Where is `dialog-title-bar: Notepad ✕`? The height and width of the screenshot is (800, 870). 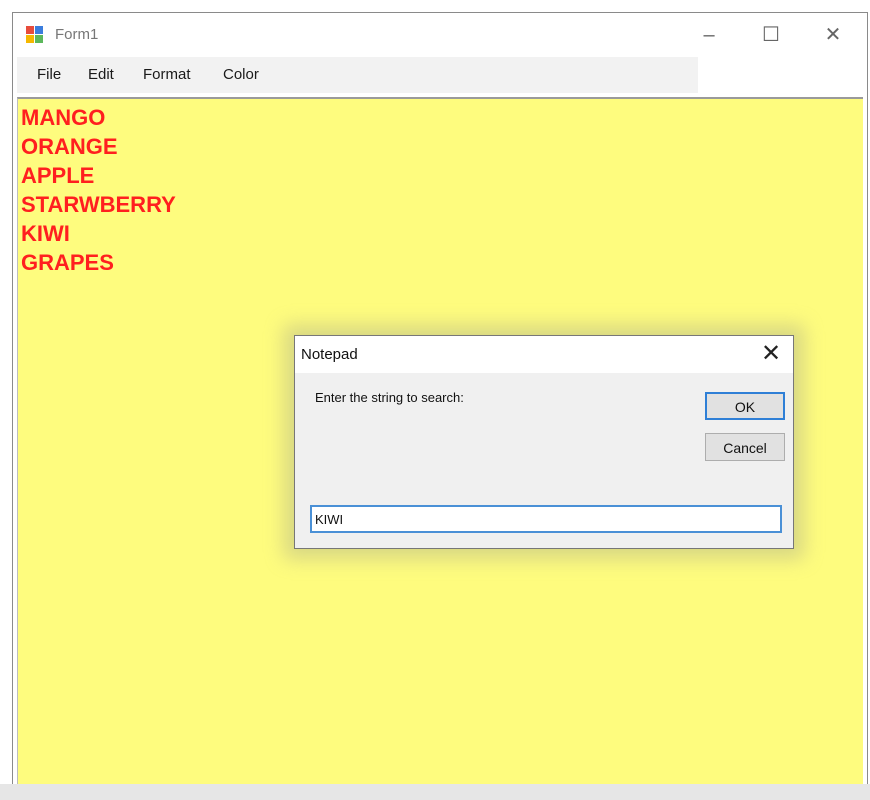 dialog-title-bar: Notepad ✕ is located at coordinates (544, 354).